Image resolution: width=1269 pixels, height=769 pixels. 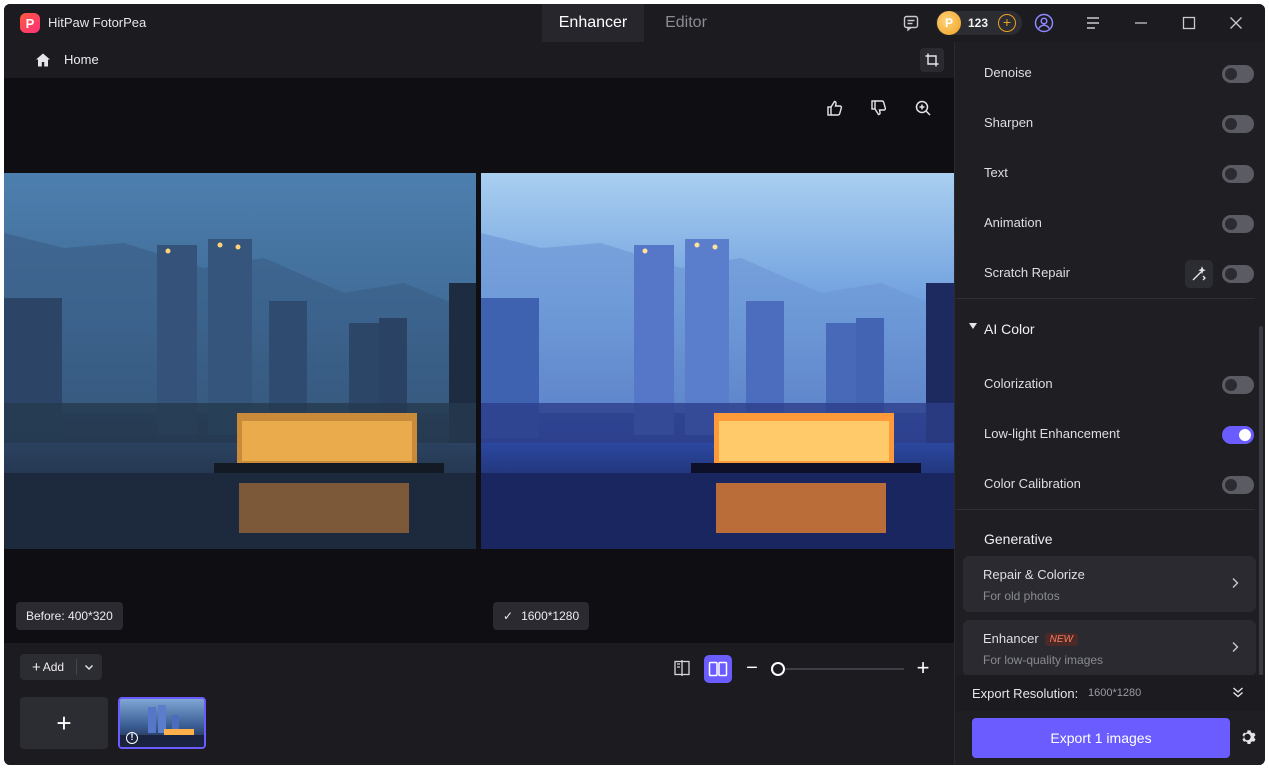 I want to click on export-resolution-value: 1600*1280, so click(x=1115, y=693).